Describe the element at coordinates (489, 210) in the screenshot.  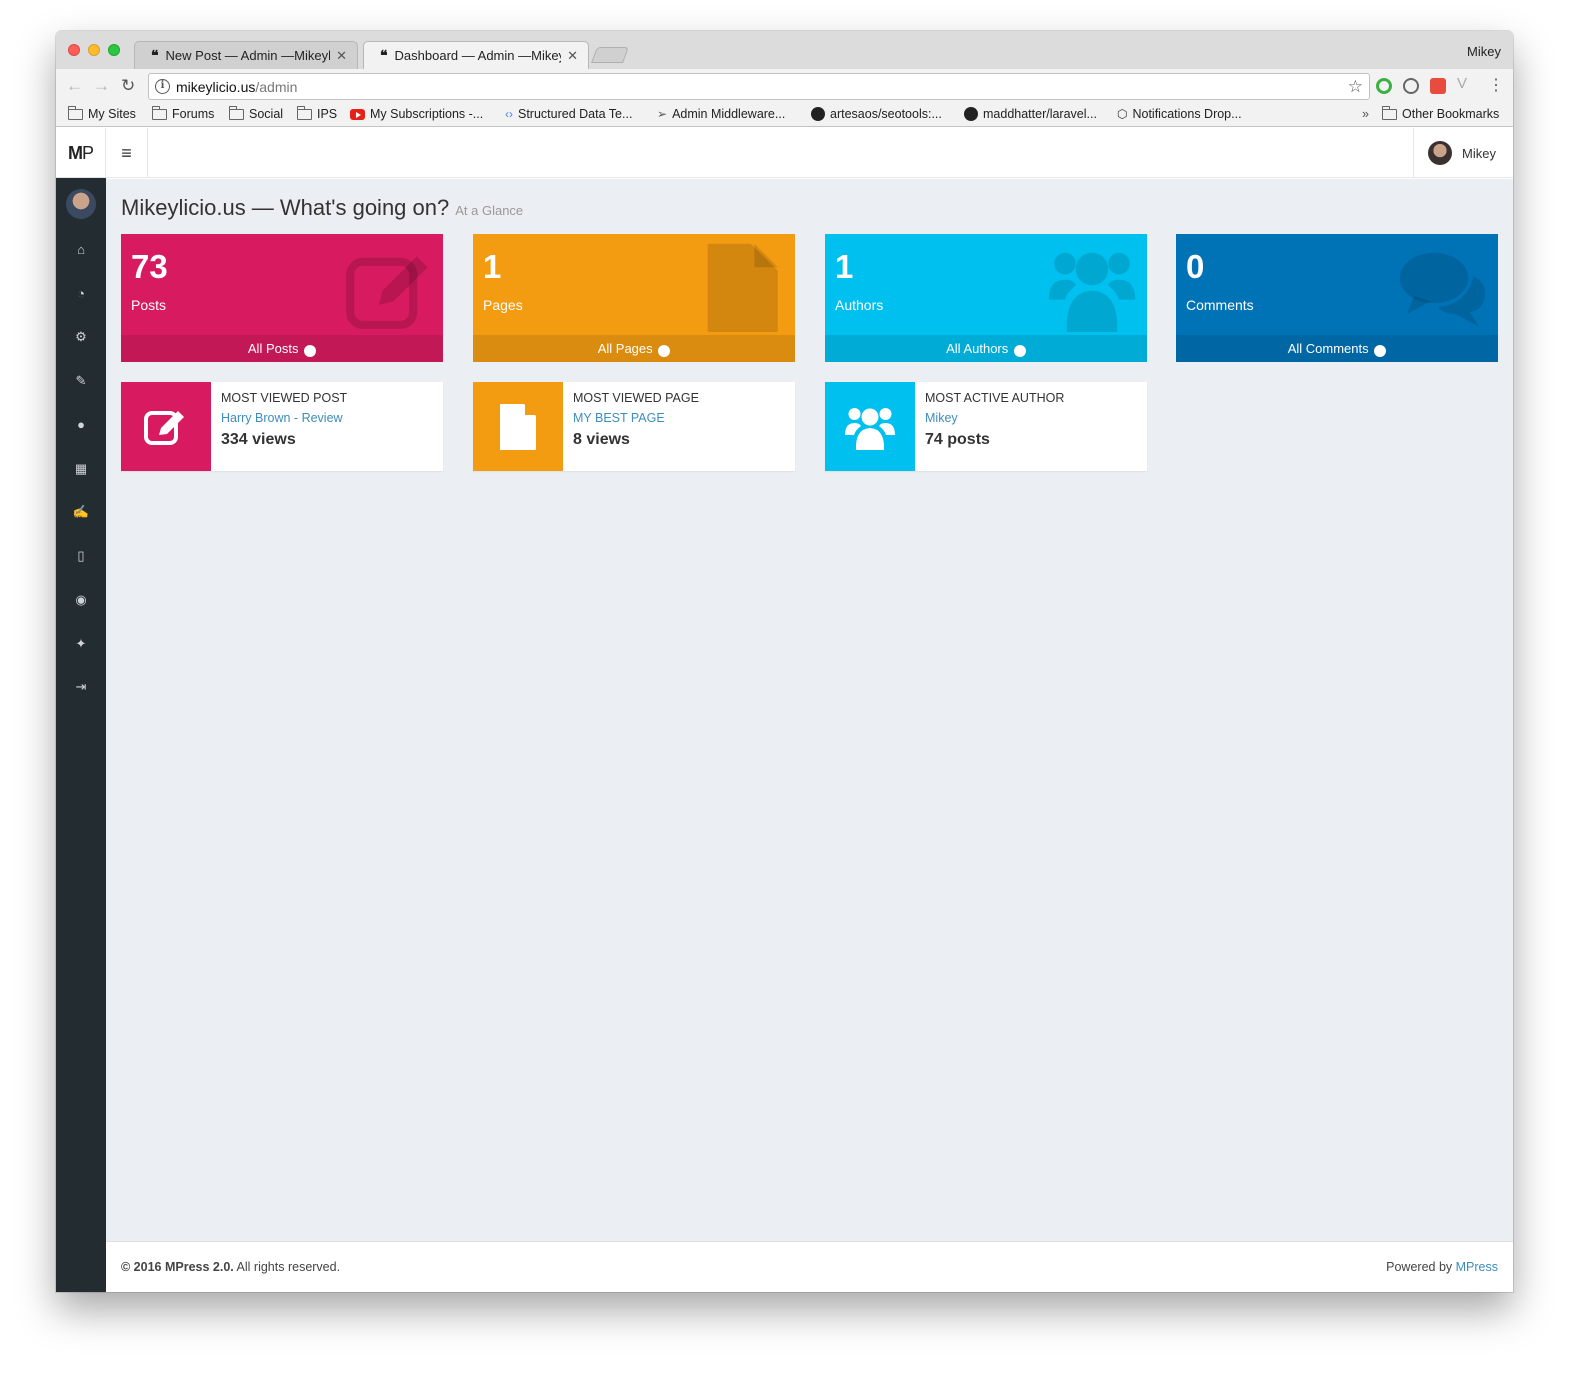
I see `page-subtitle: At a Glance` at that location.